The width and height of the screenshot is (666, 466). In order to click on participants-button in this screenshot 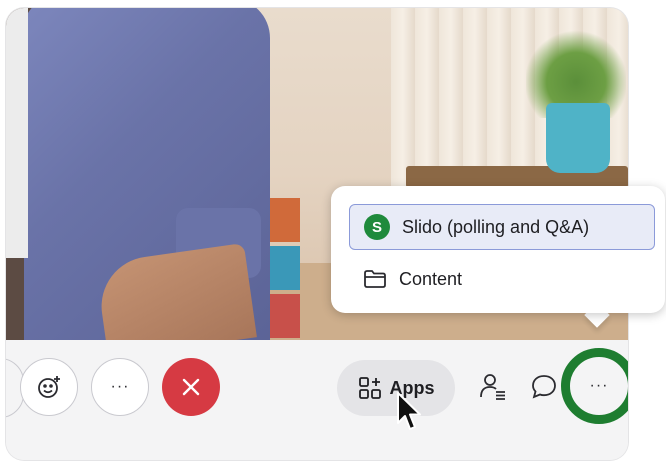, I will do `click(493, 386)`.